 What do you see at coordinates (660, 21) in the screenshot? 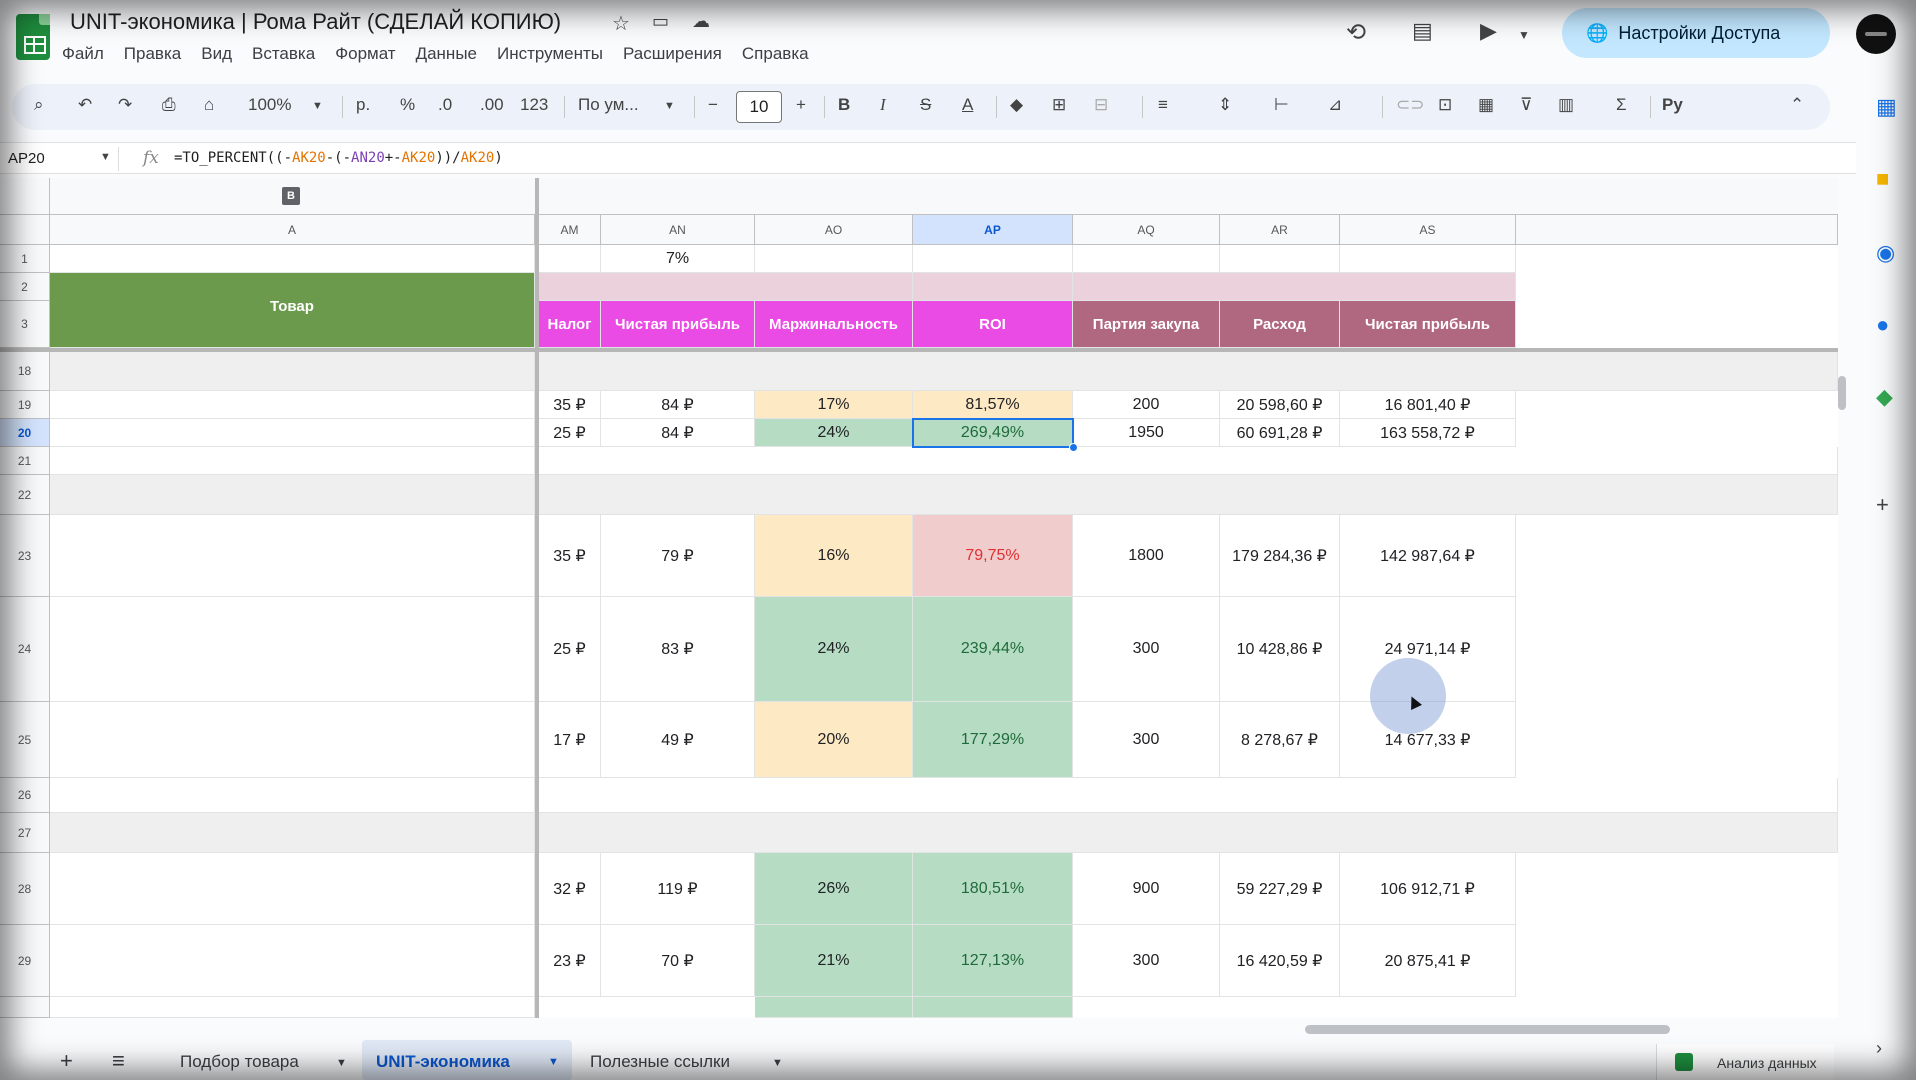
I see `move-folder-icon: ▭` at bounding box center [660, 21].